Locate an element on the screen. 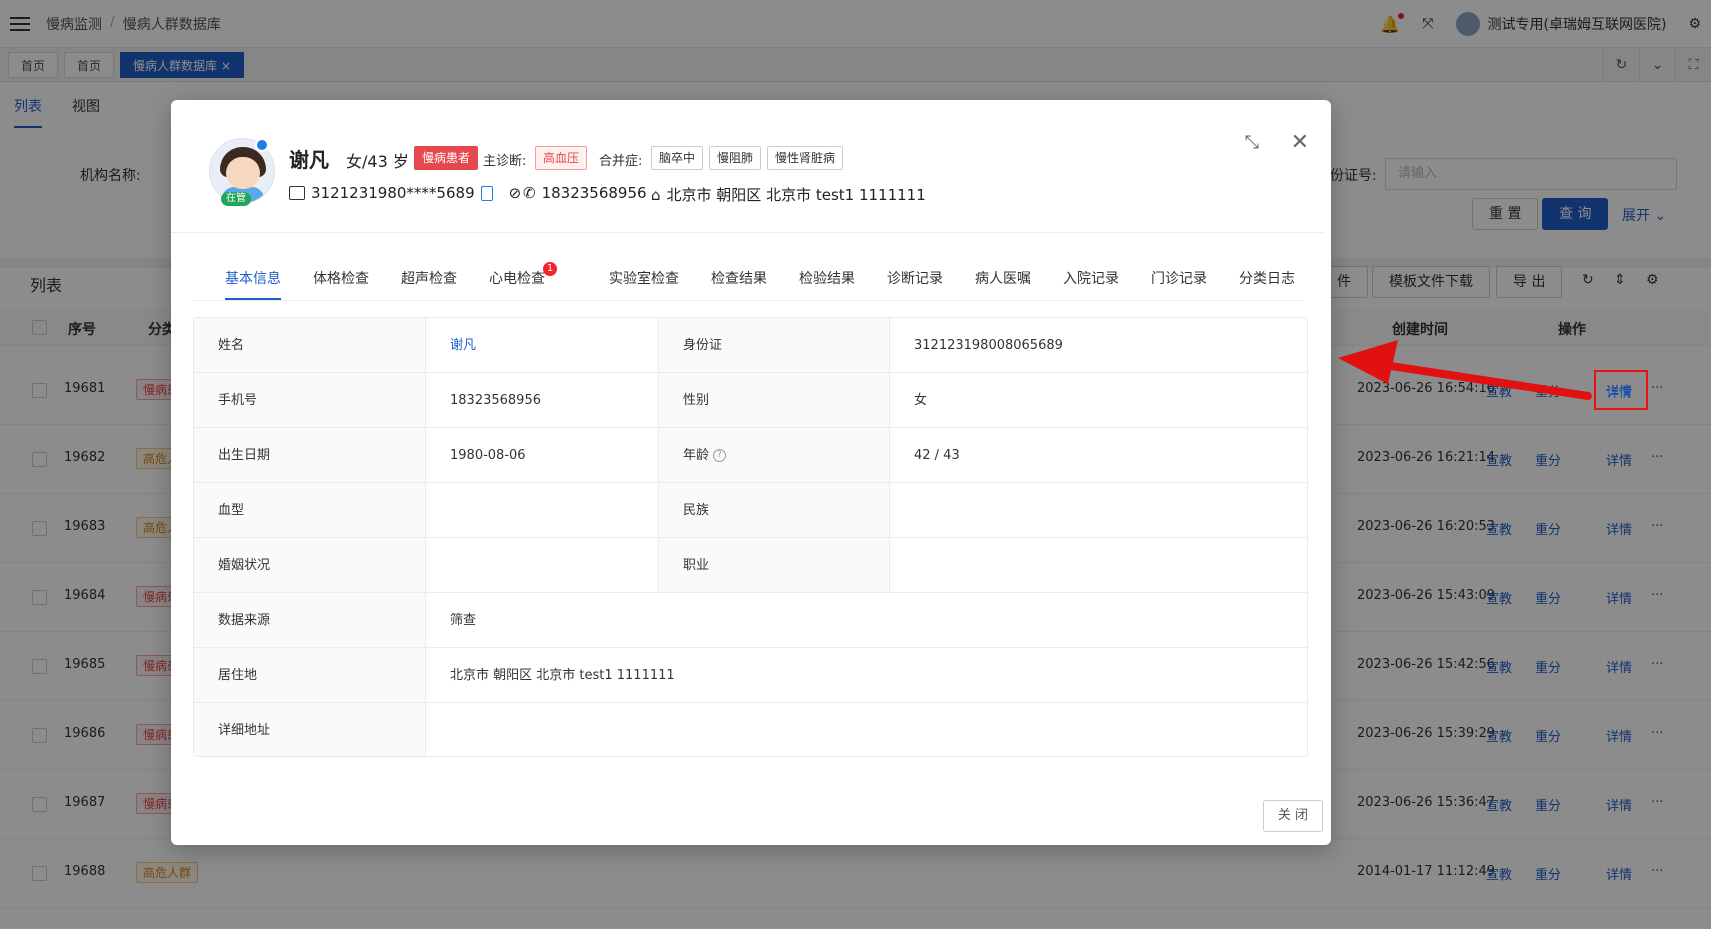 The width and height of the screenshot is (1711, 929). tab-classification-log: 分类日志 is located at coordinates (1267, 284).